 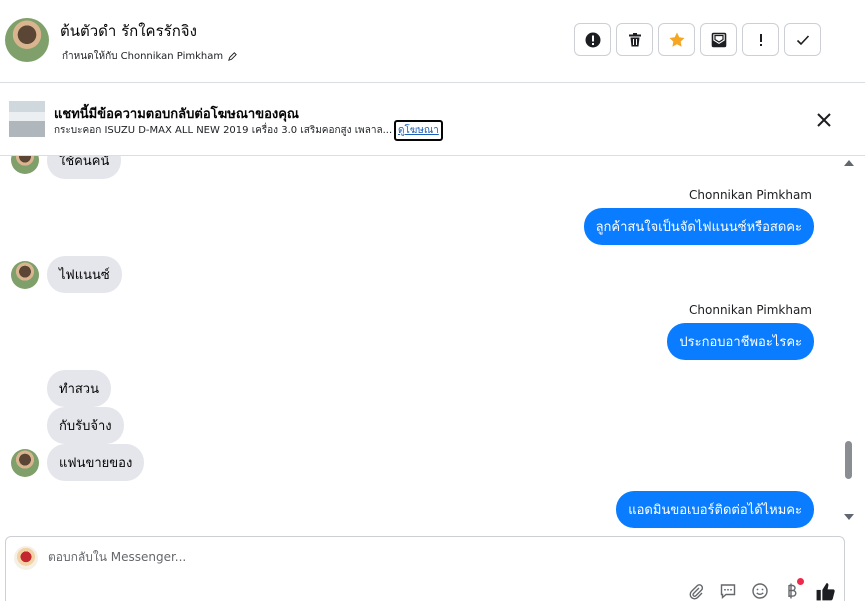 What do you see at coordinates (85, 425) in the screenshot?
I see `incoming-message: กับรับจ้าง` at bounding box center [85, 425].